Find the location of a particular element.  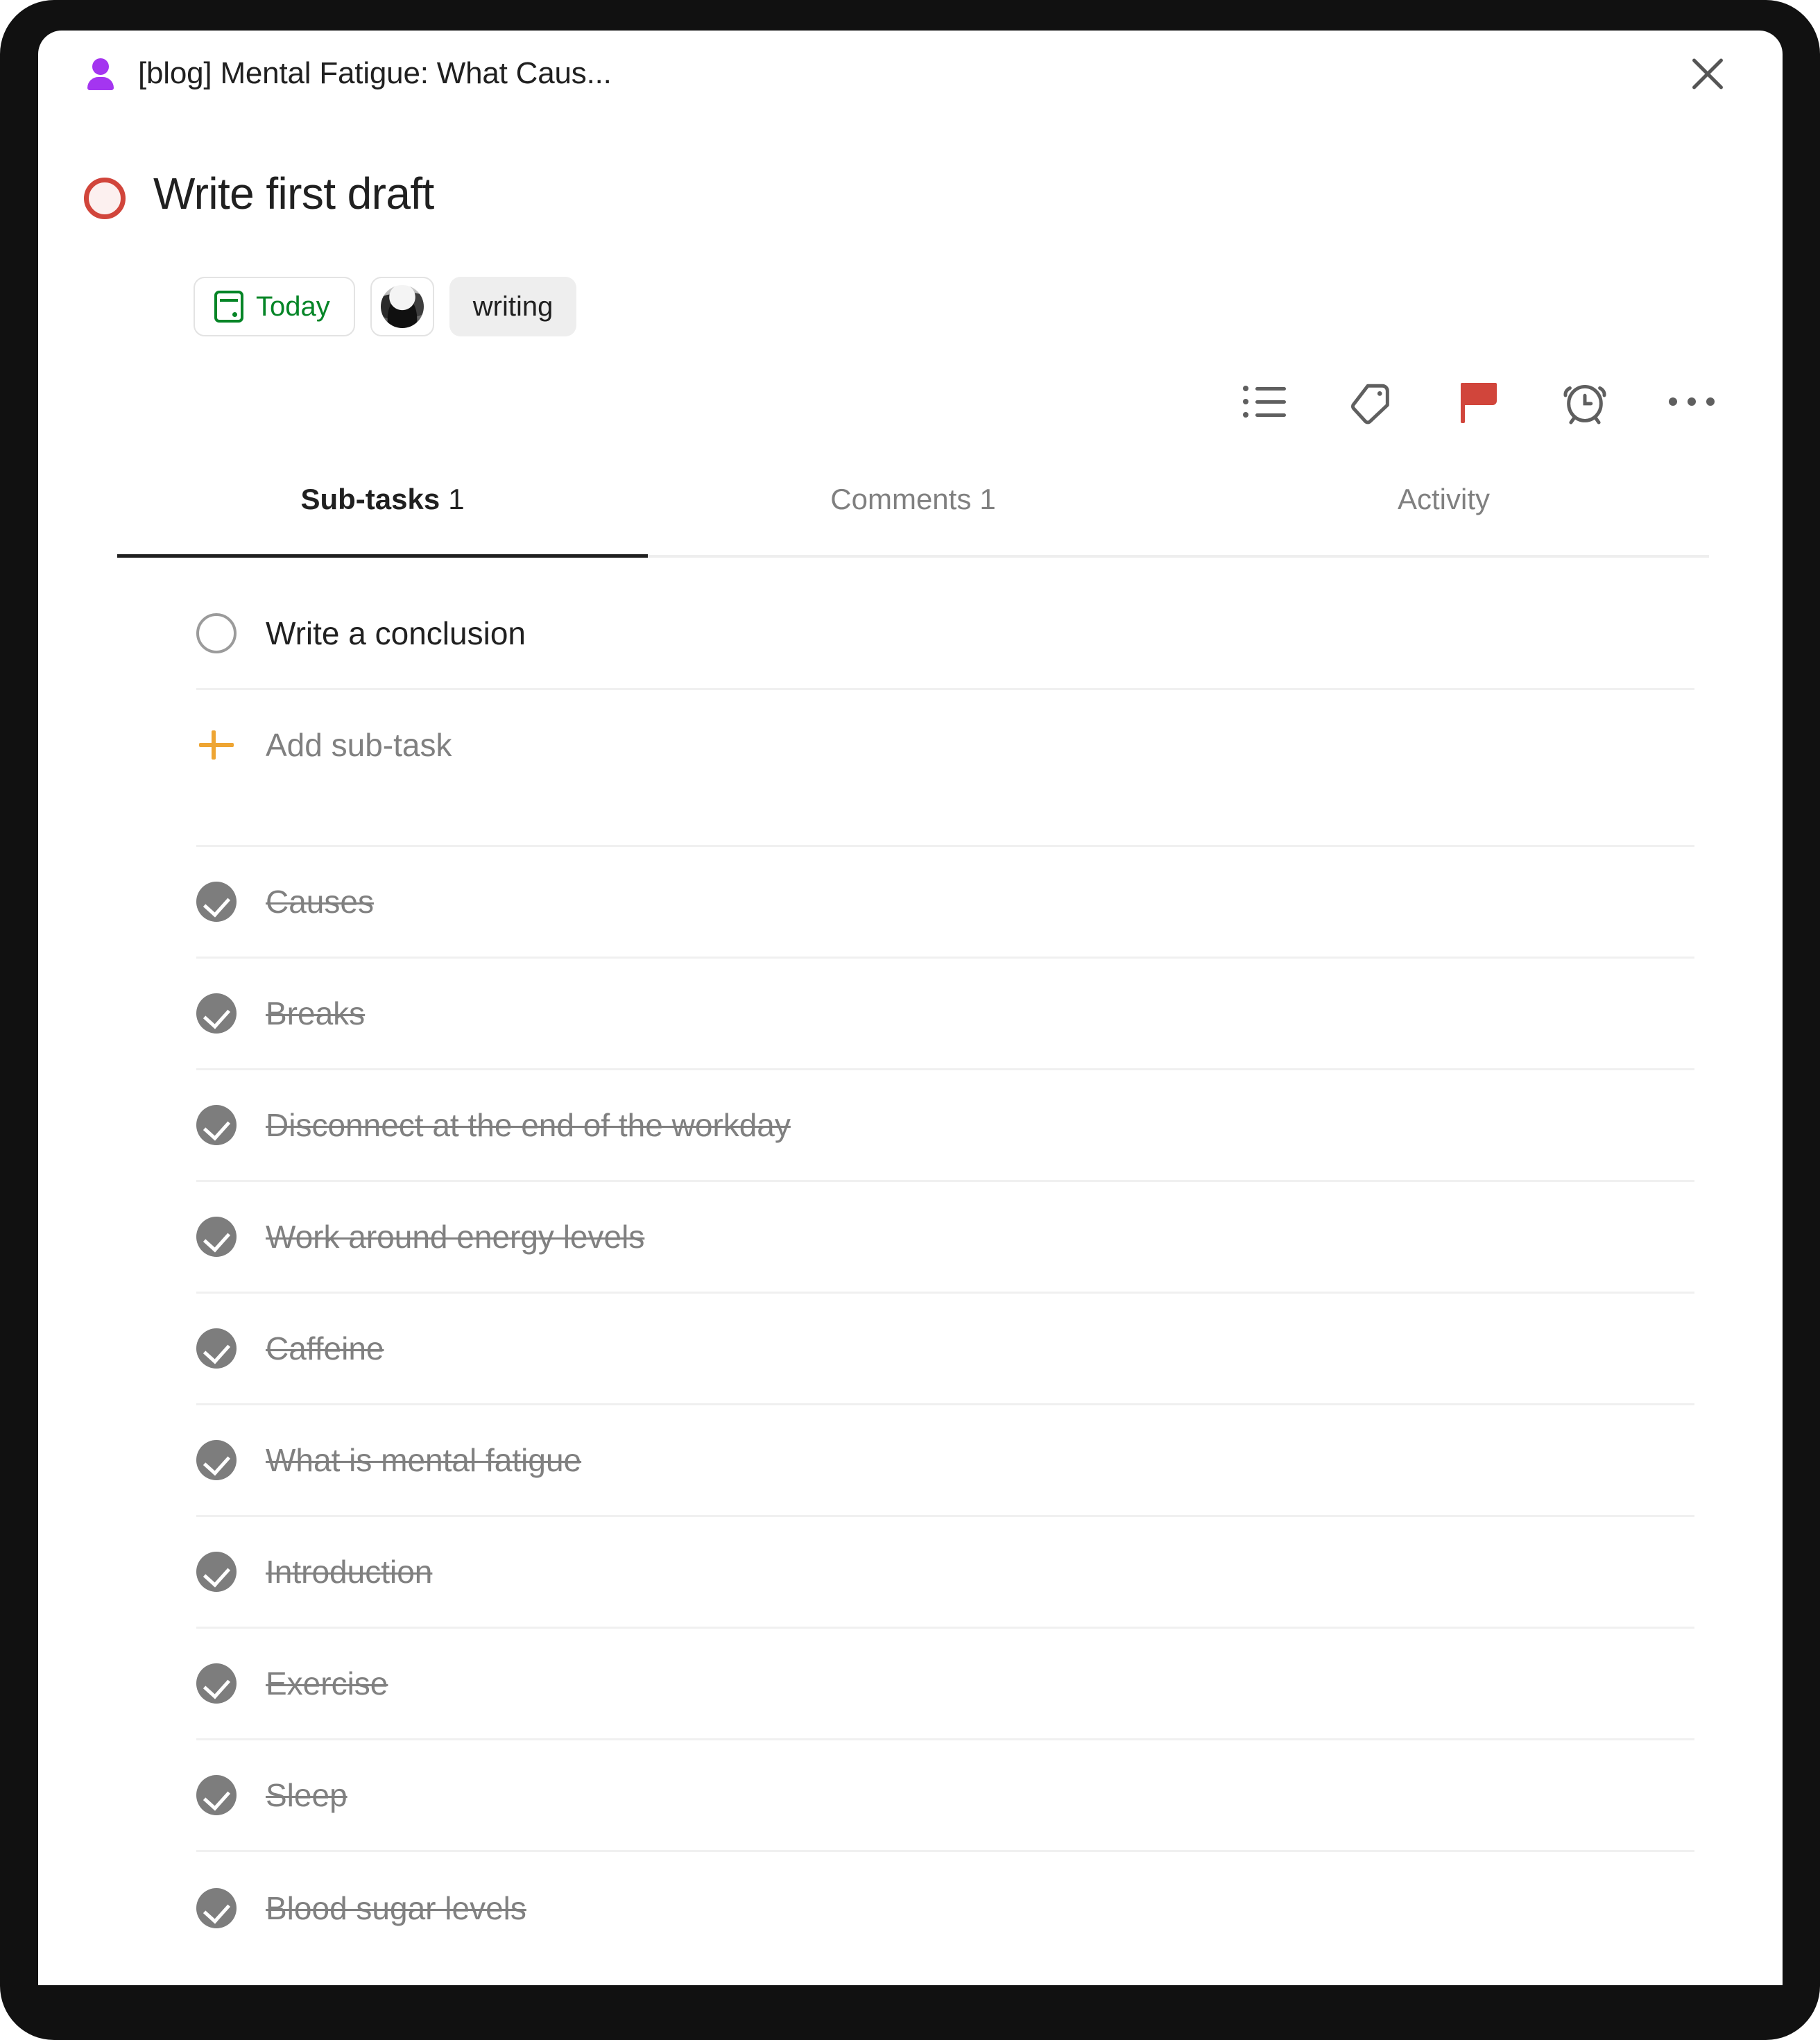

subtask-label: Sleep is located at coordinates (306, 1795).